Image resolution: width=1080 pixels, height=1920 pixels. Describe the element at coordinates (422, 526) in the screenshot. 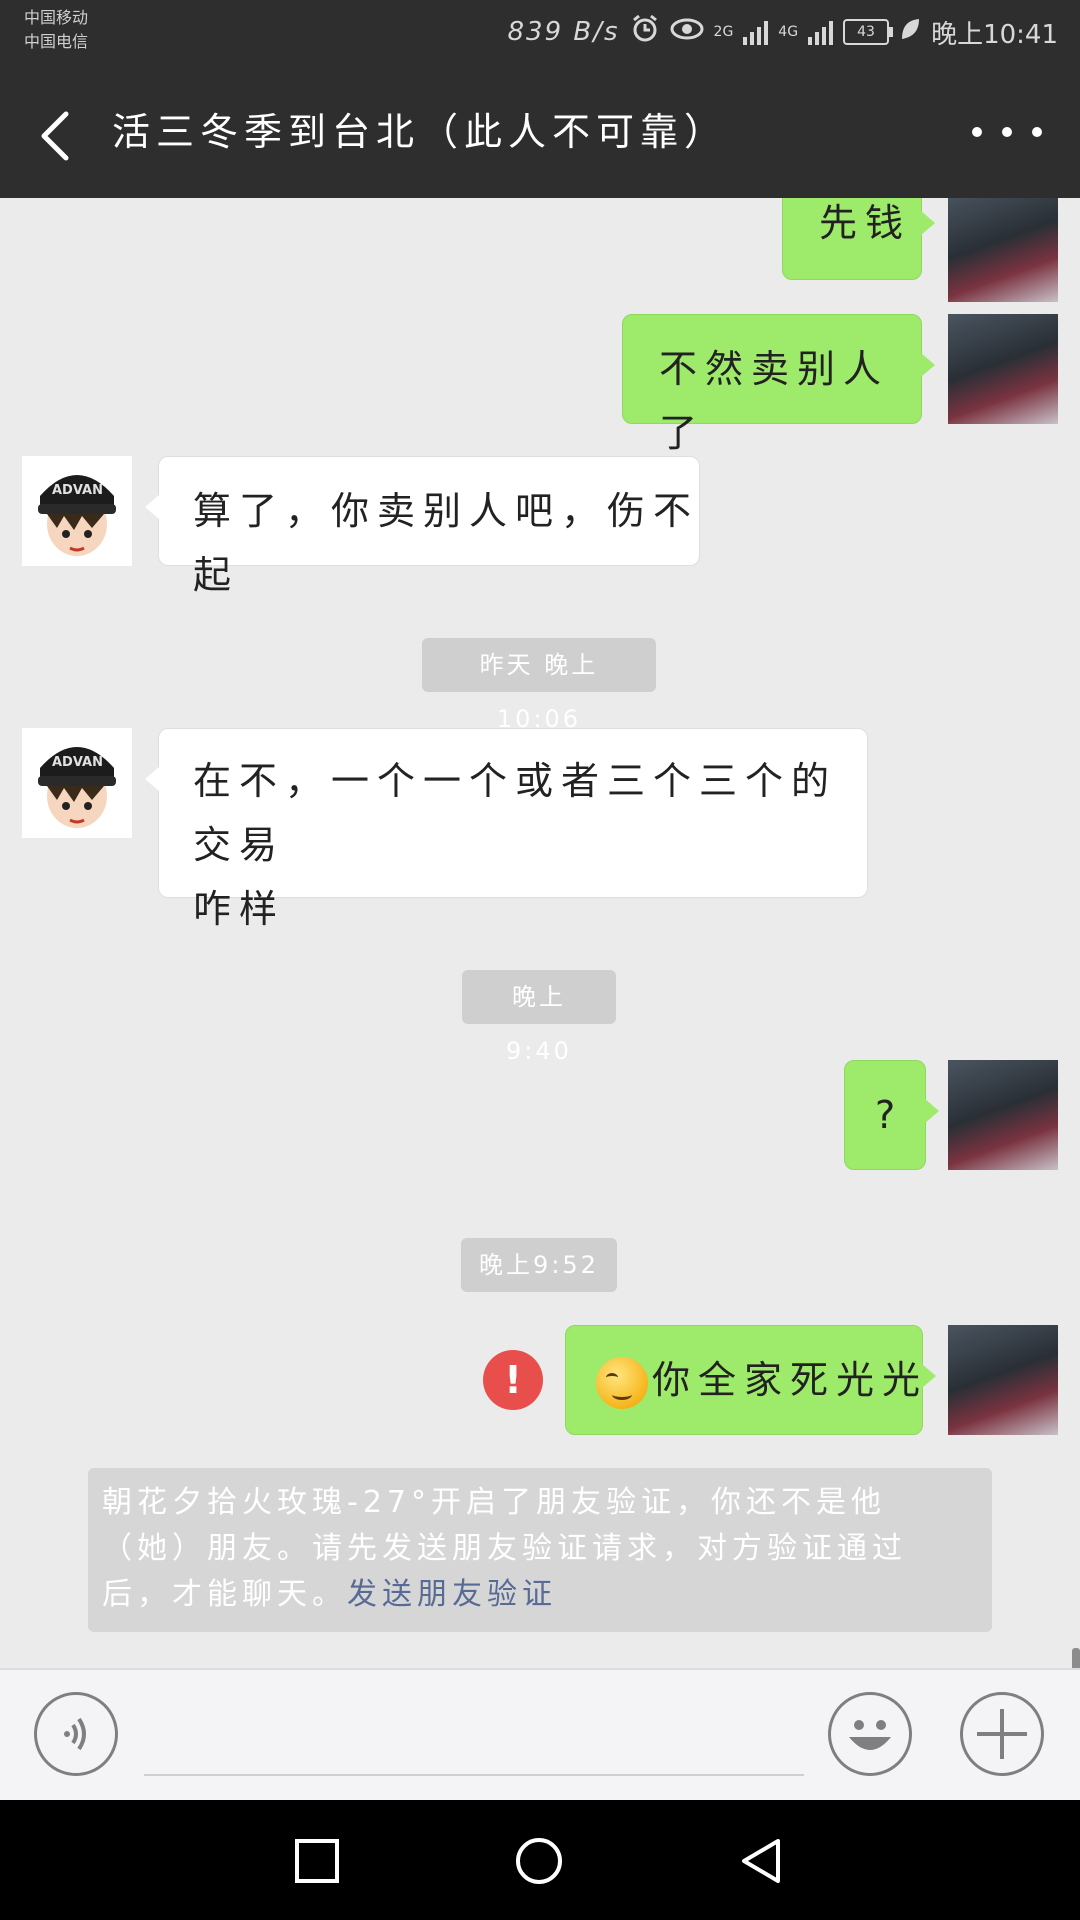

I see `message-bubble-other: 算了，你卖别人吧，伤不起` at that location.